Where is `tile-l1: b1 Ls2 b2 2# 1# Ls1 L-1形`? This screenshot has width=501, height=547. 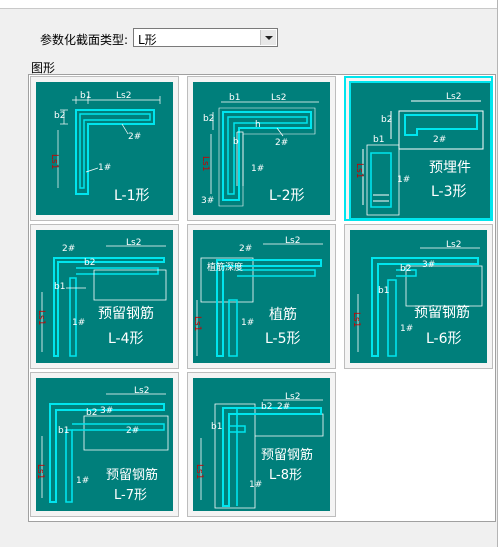 tile-l1: b1 Ls2 b2 2# 1# Ls1 L-1形 is located at coordinates (104, 148).